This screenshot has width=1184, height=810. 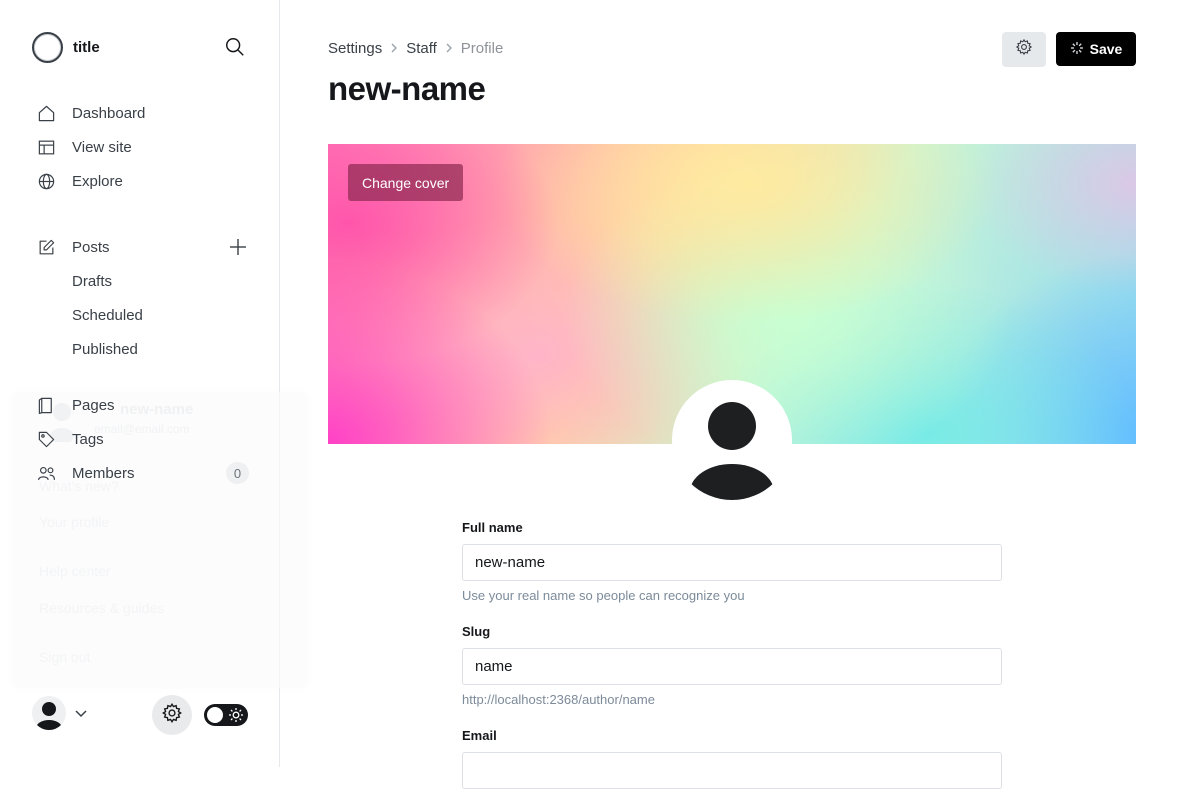 What do you see at coordinates (237, 49) in the screenshot?
I see `search-icon` at bounding box center [237, 49].